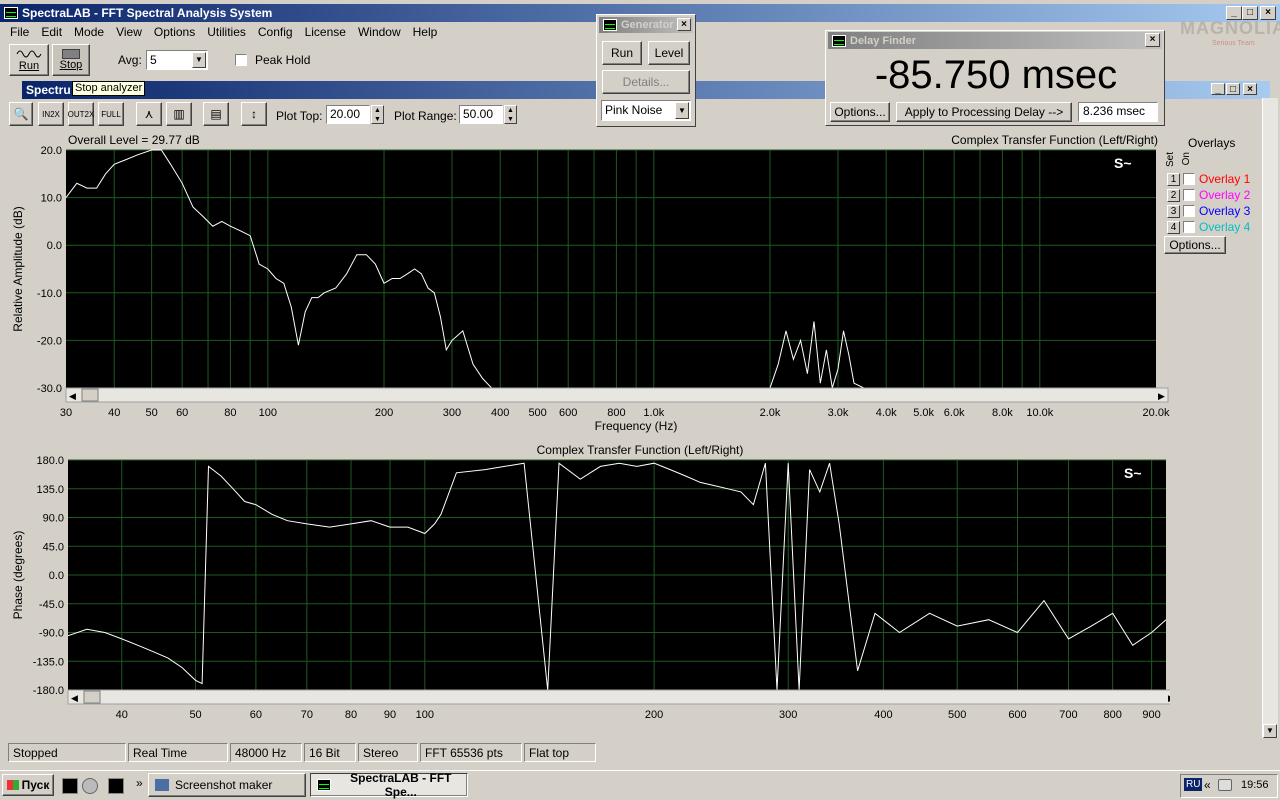 The image size is (1280, 800). What do you see at coordinates (51, 114) in the screenshot?
I see `zoom-in-button: IN2X` at bounding box center [51, 114].